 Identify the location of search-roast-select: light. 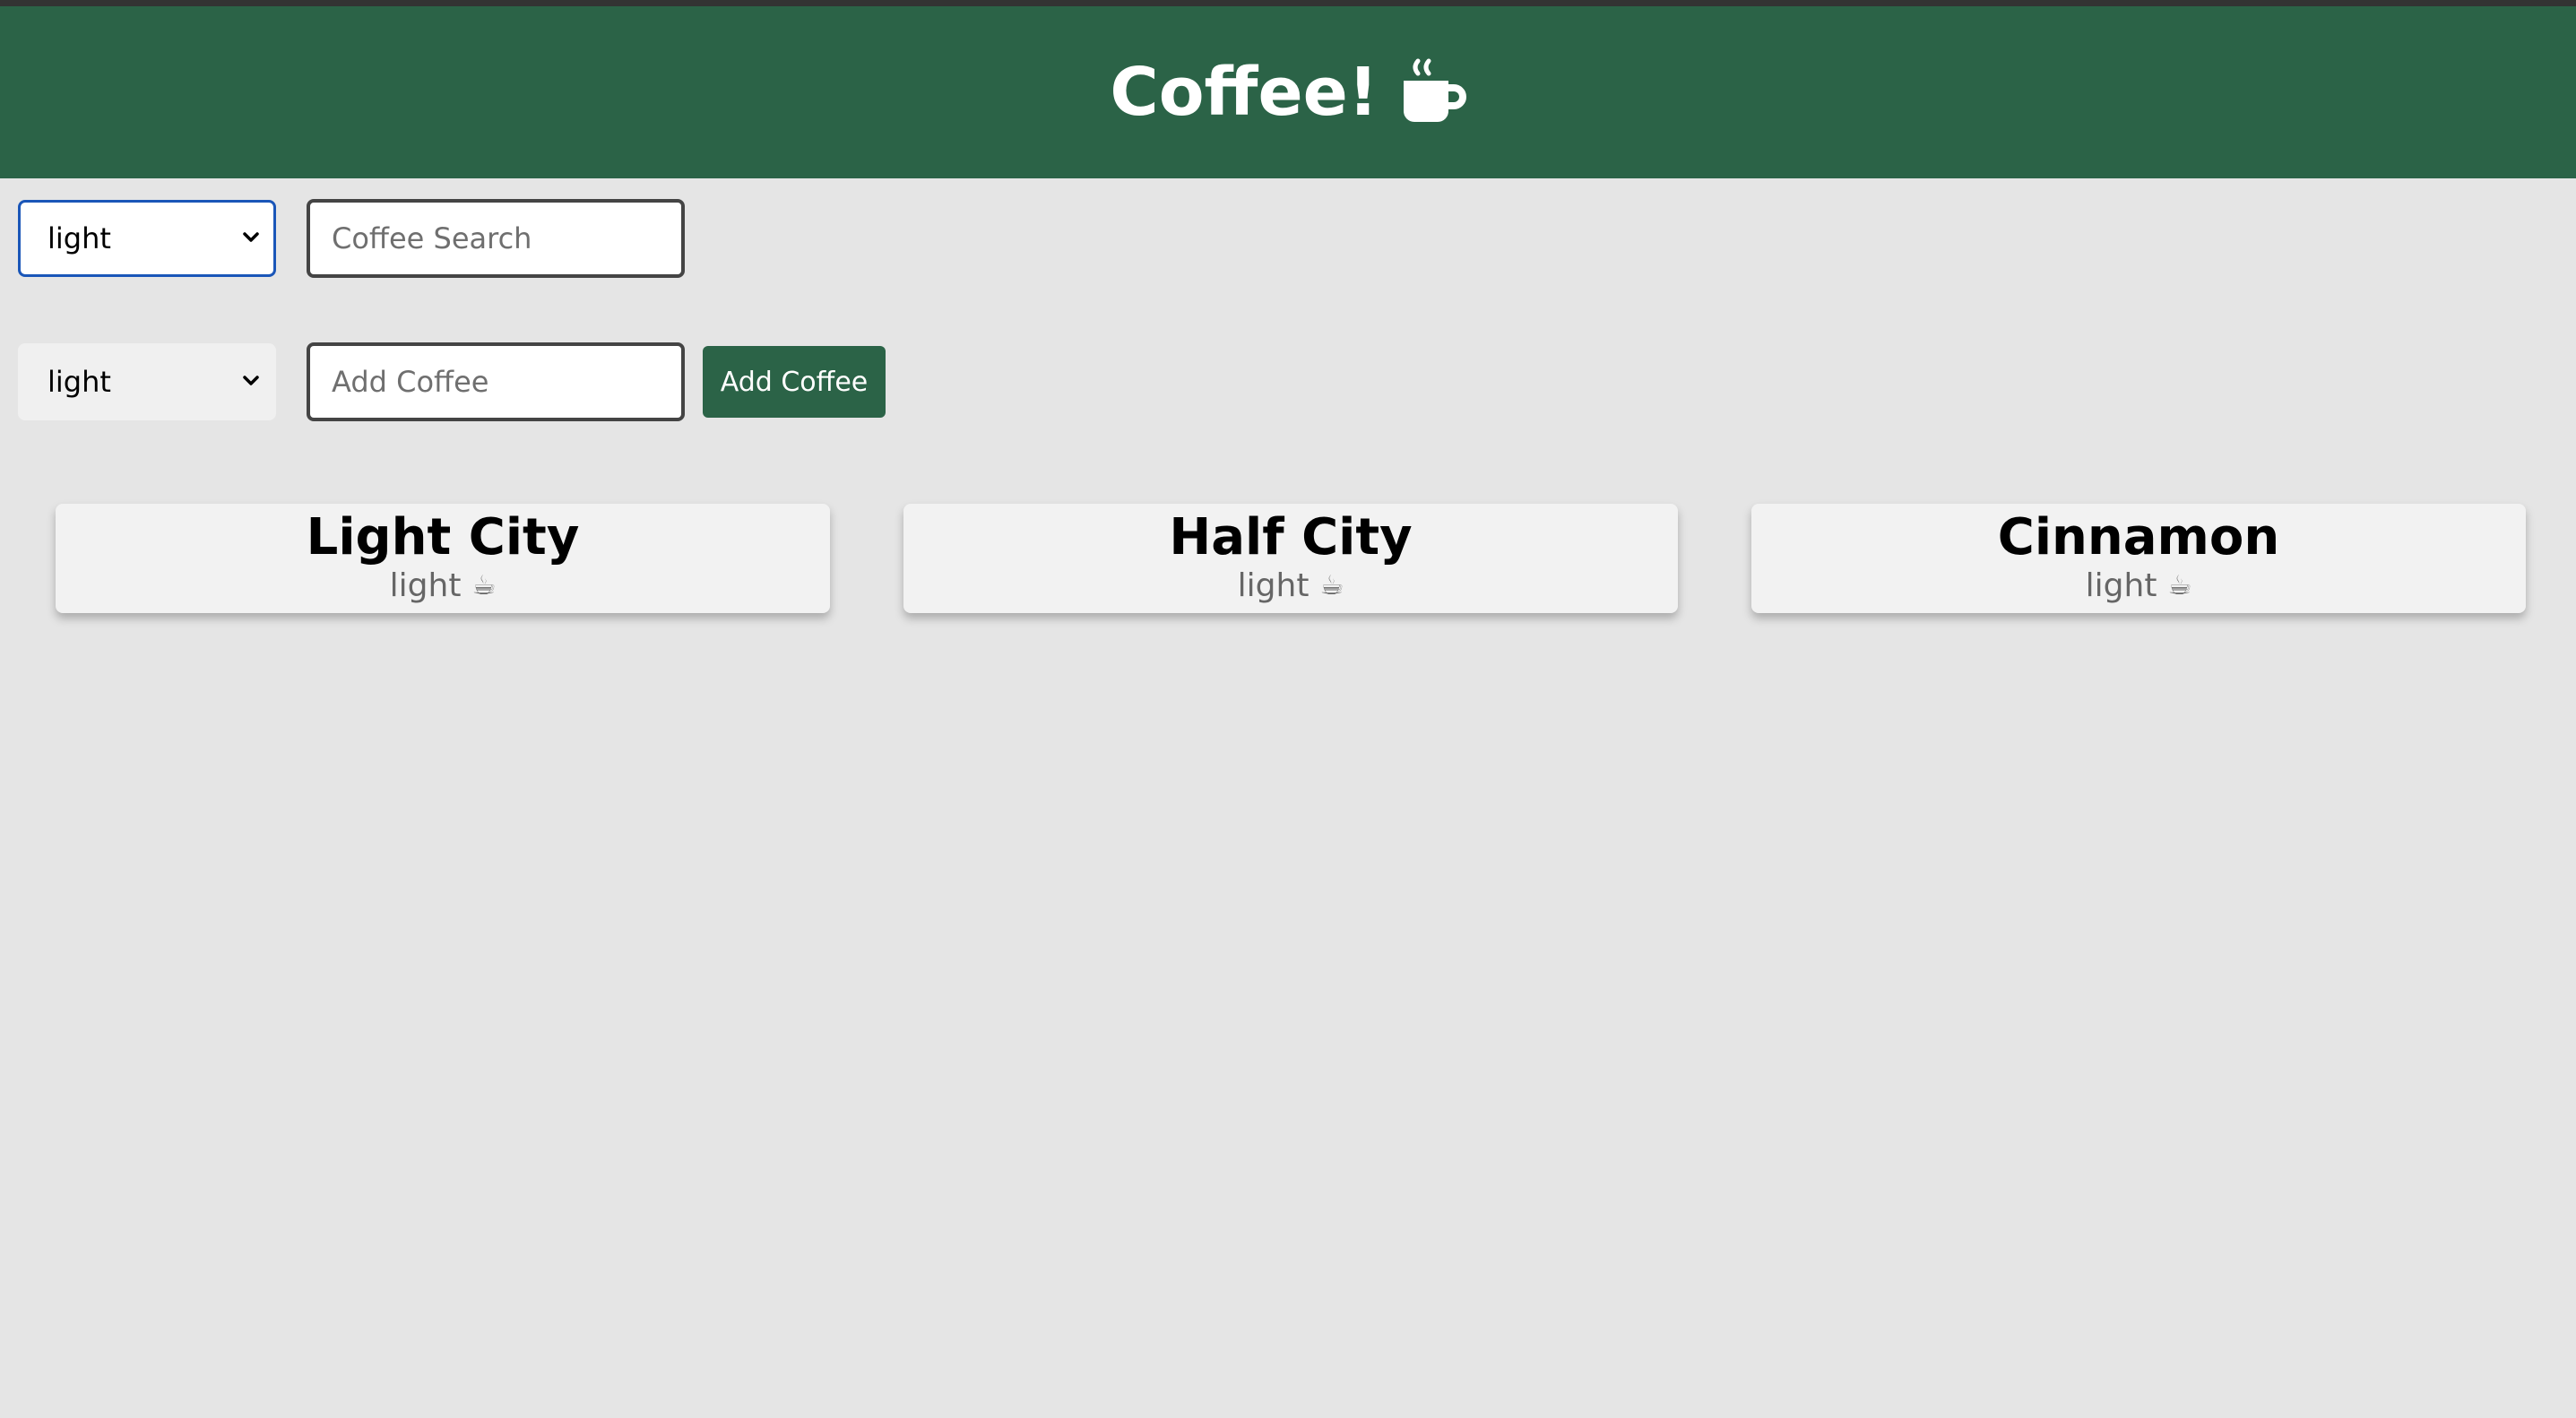
(147, 239).